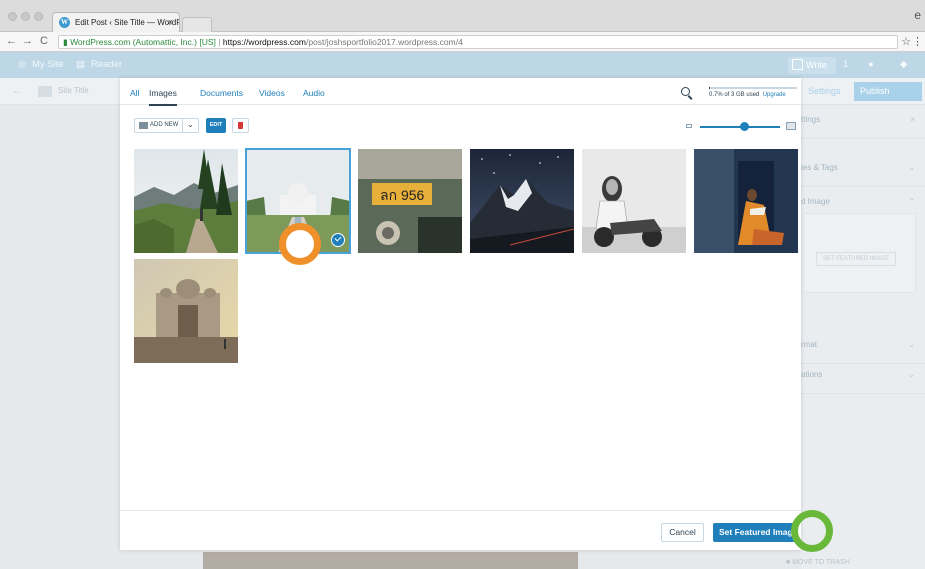 This screenshot has height=569, width=925. What do you see at coordinates (815, 201) in the screenshot?
I see `featured-row-label: d Image` at bounding box center [815, 201].